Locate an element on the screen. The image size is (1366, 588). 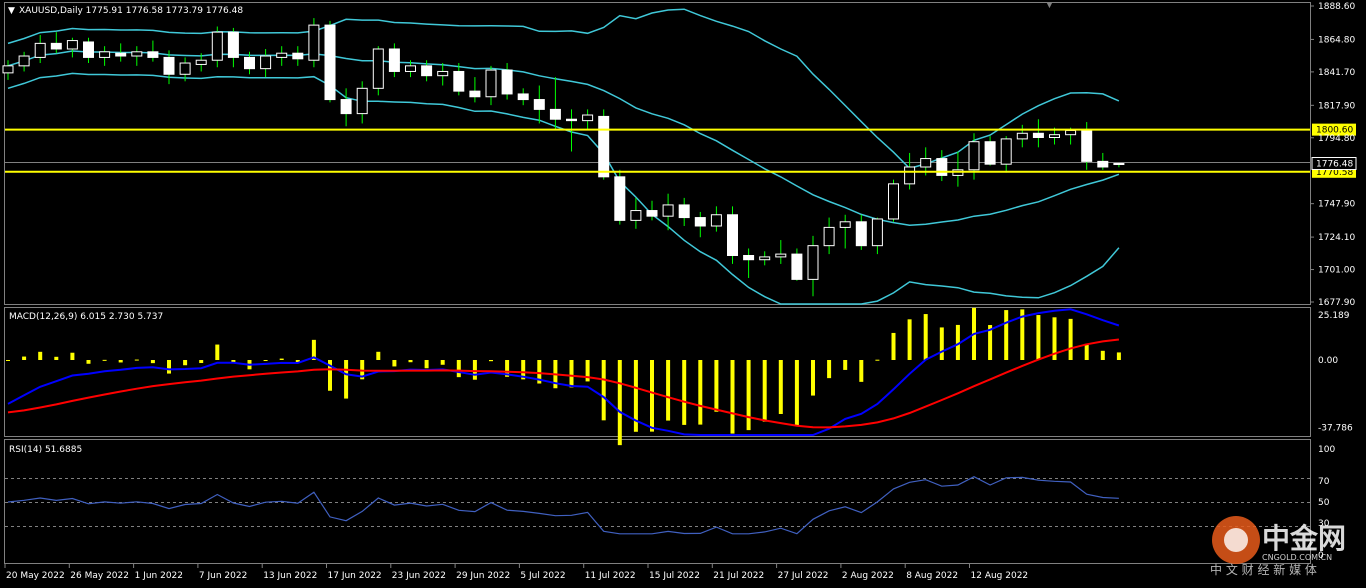
macd-header: MACD(12,26,9) 6.015 2.730 5.737 is located at coordinates (86, 317).